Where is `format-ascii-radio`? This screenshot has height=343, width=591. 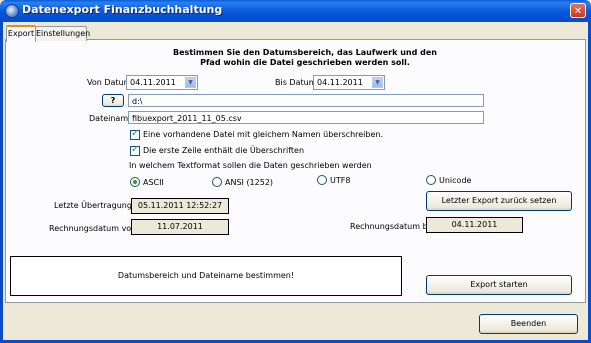
format-ascii-radio is located at coordinates (135, 182).